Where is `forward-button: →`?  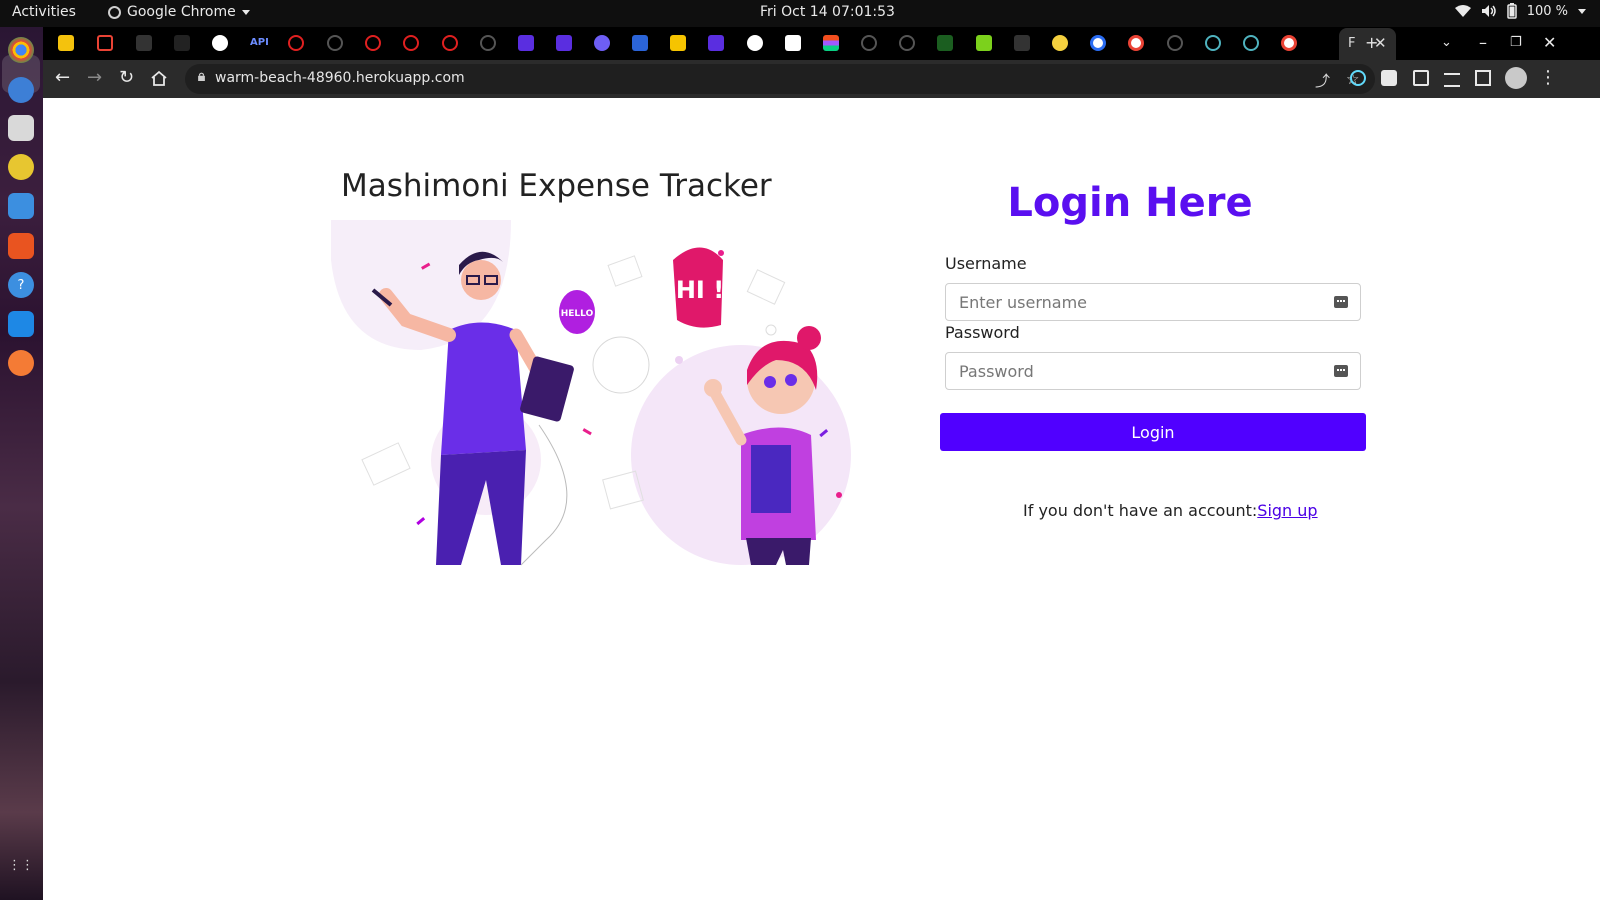 forward-button: → is located at coordinates (94, 78).